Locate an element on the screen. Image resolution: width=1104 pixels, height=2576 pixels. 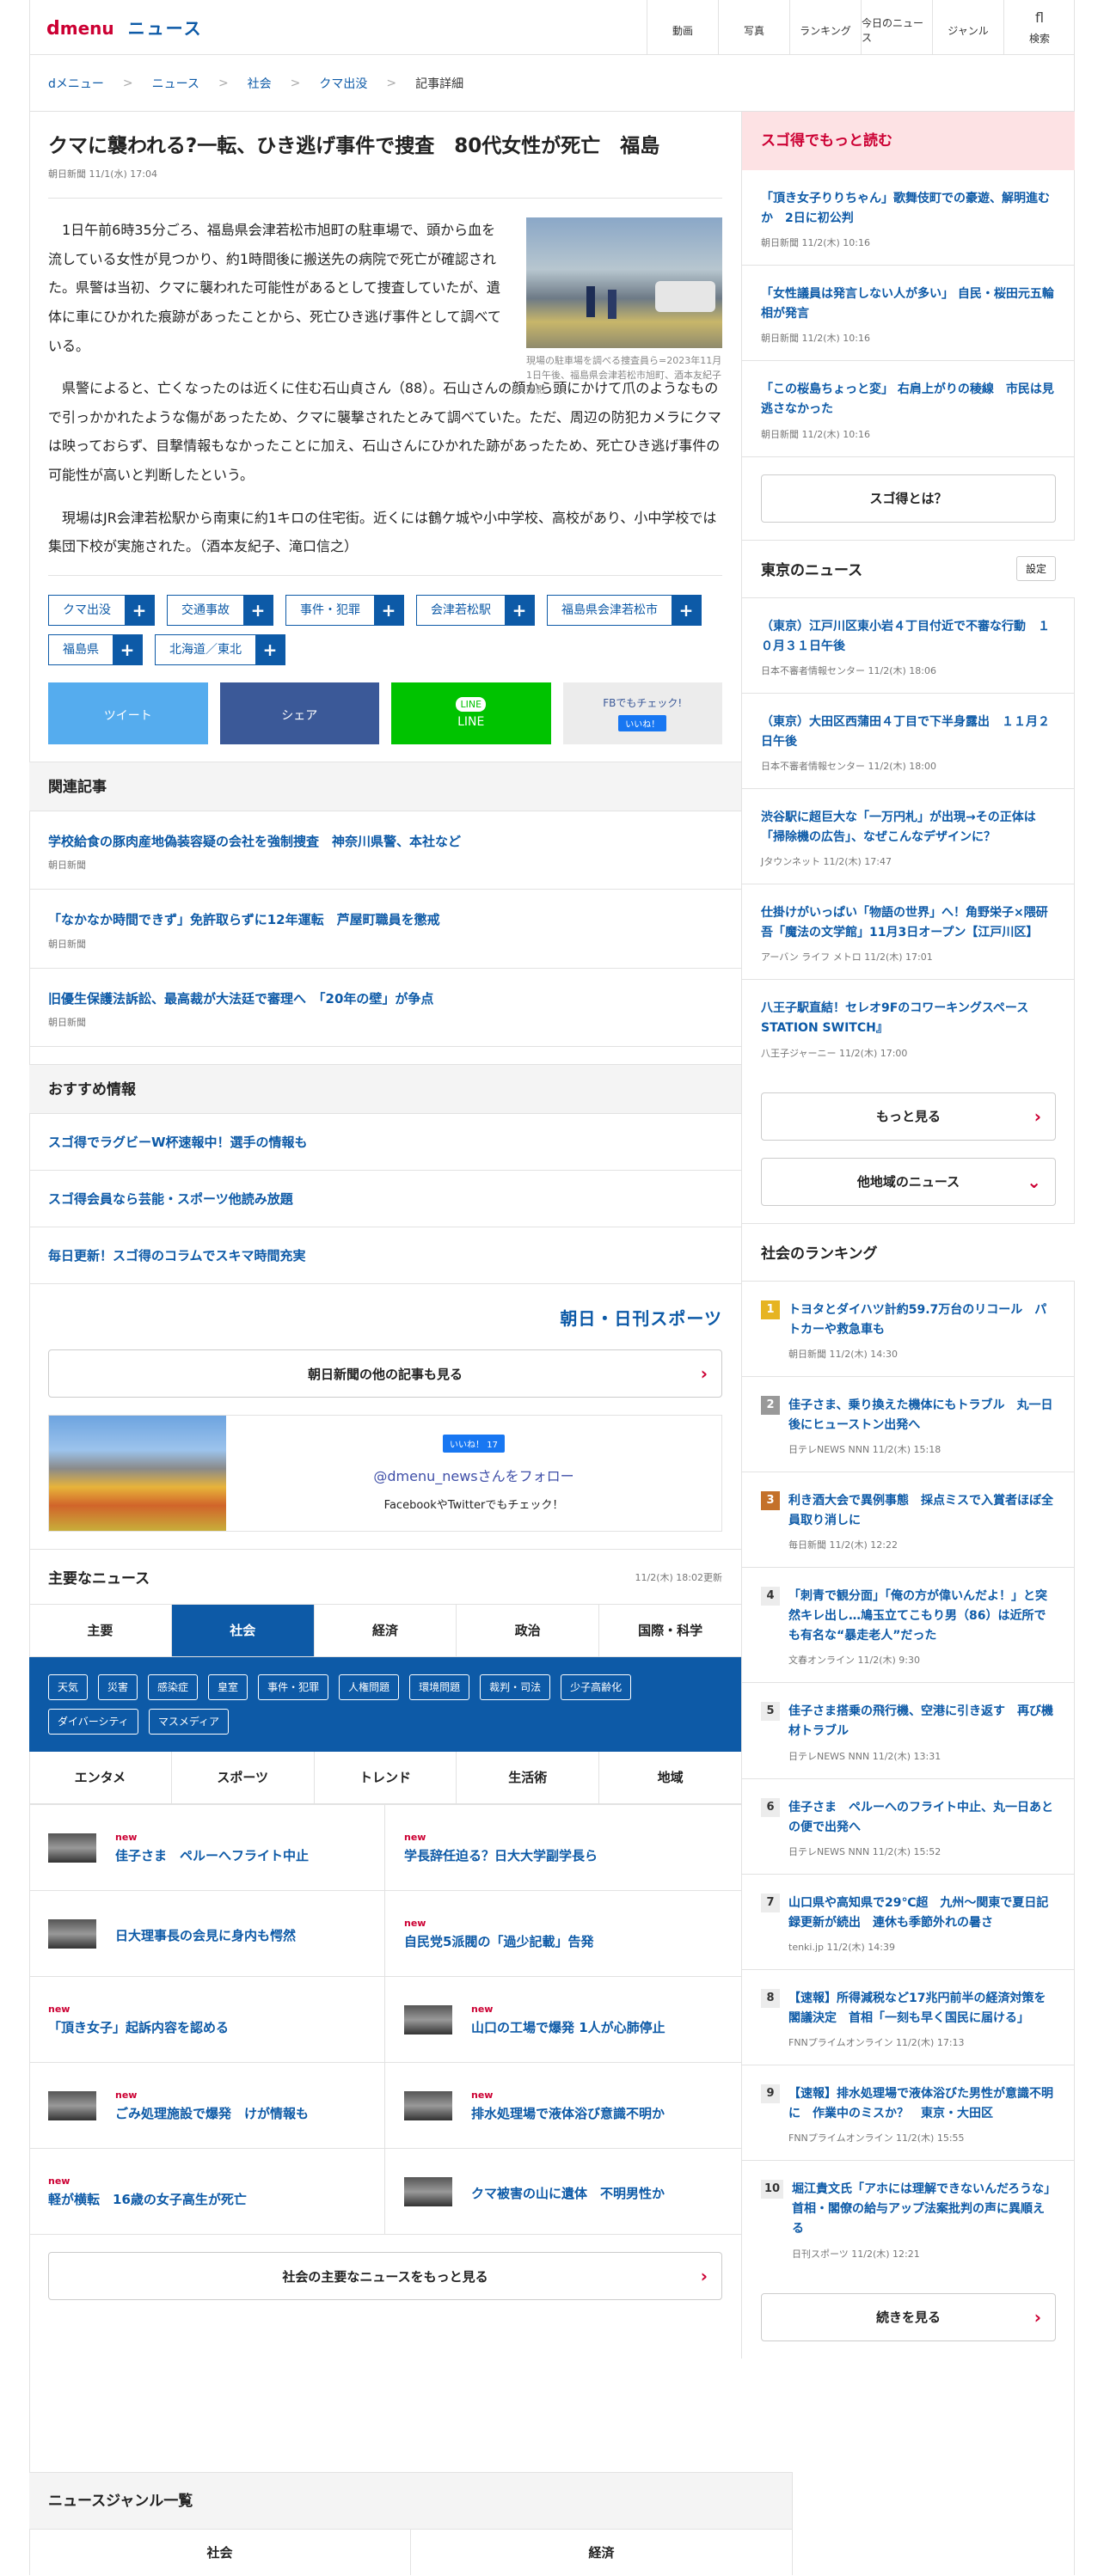
more-society-news-button: 社会の主要なニュースをもっと見る › is located at coordinates (385, 2276).